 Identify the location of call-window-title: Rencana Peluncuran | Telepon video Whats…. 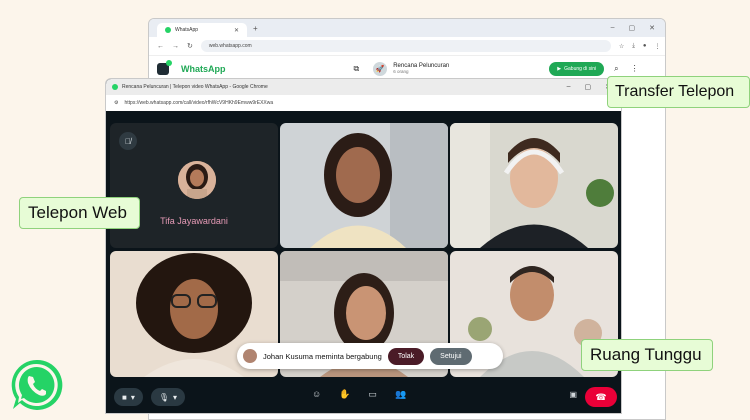
(195, 87).